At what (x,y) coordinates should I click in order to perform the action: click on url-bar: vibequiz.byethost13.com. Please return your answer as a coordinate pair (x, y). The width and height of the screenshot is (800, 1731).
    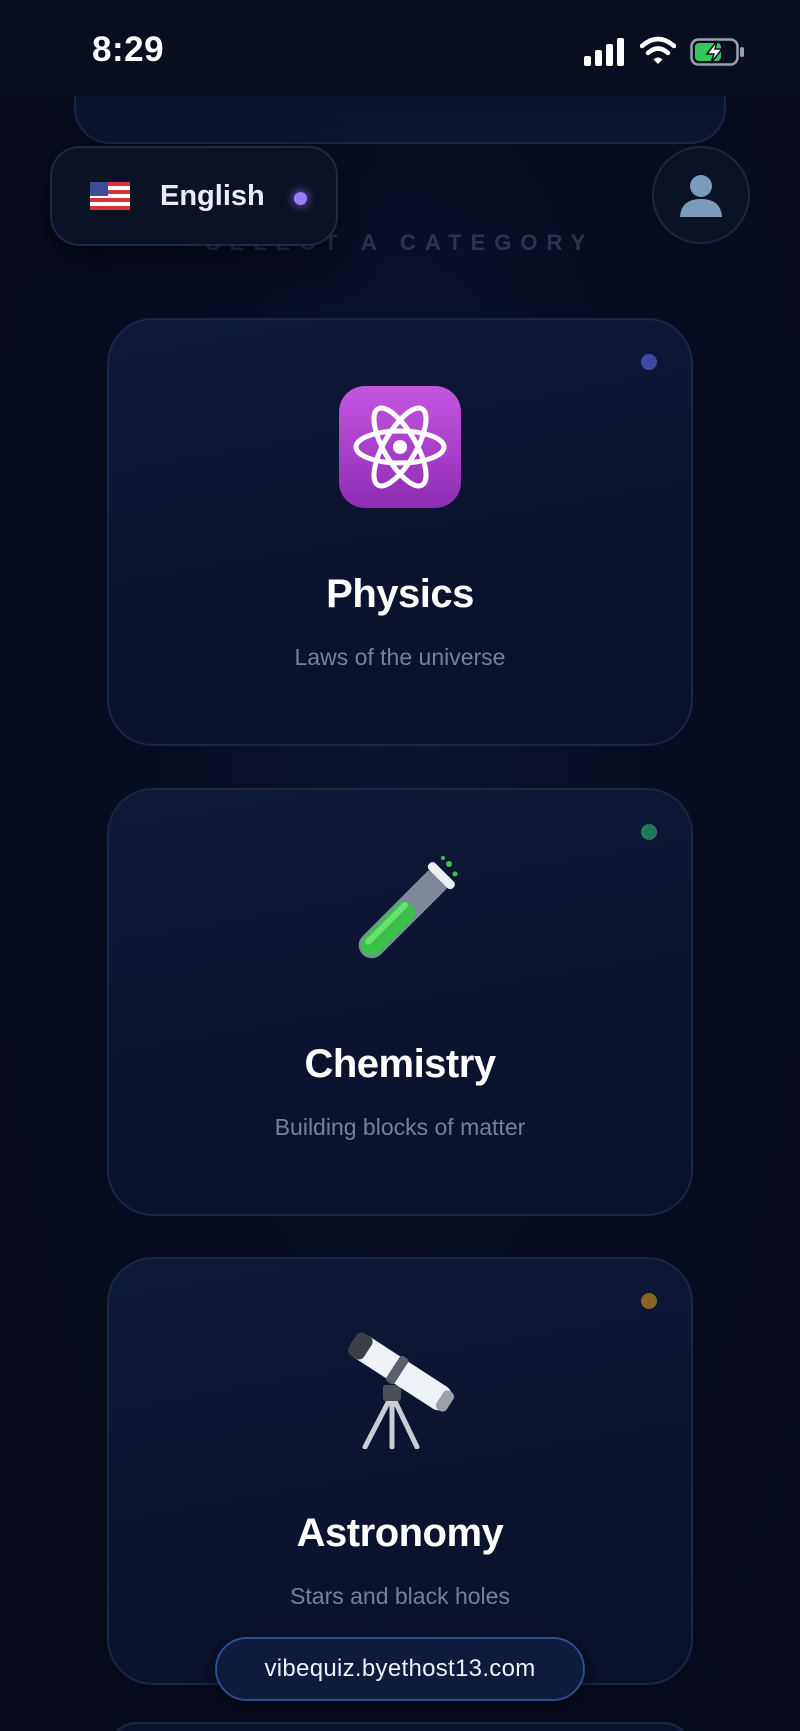
    Looking at the image, I should click on (400, 1669).